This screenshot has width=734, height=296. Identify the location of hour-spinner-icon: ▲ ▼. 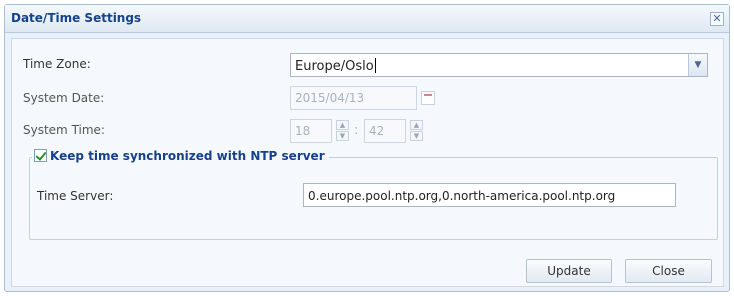
(342, 131).